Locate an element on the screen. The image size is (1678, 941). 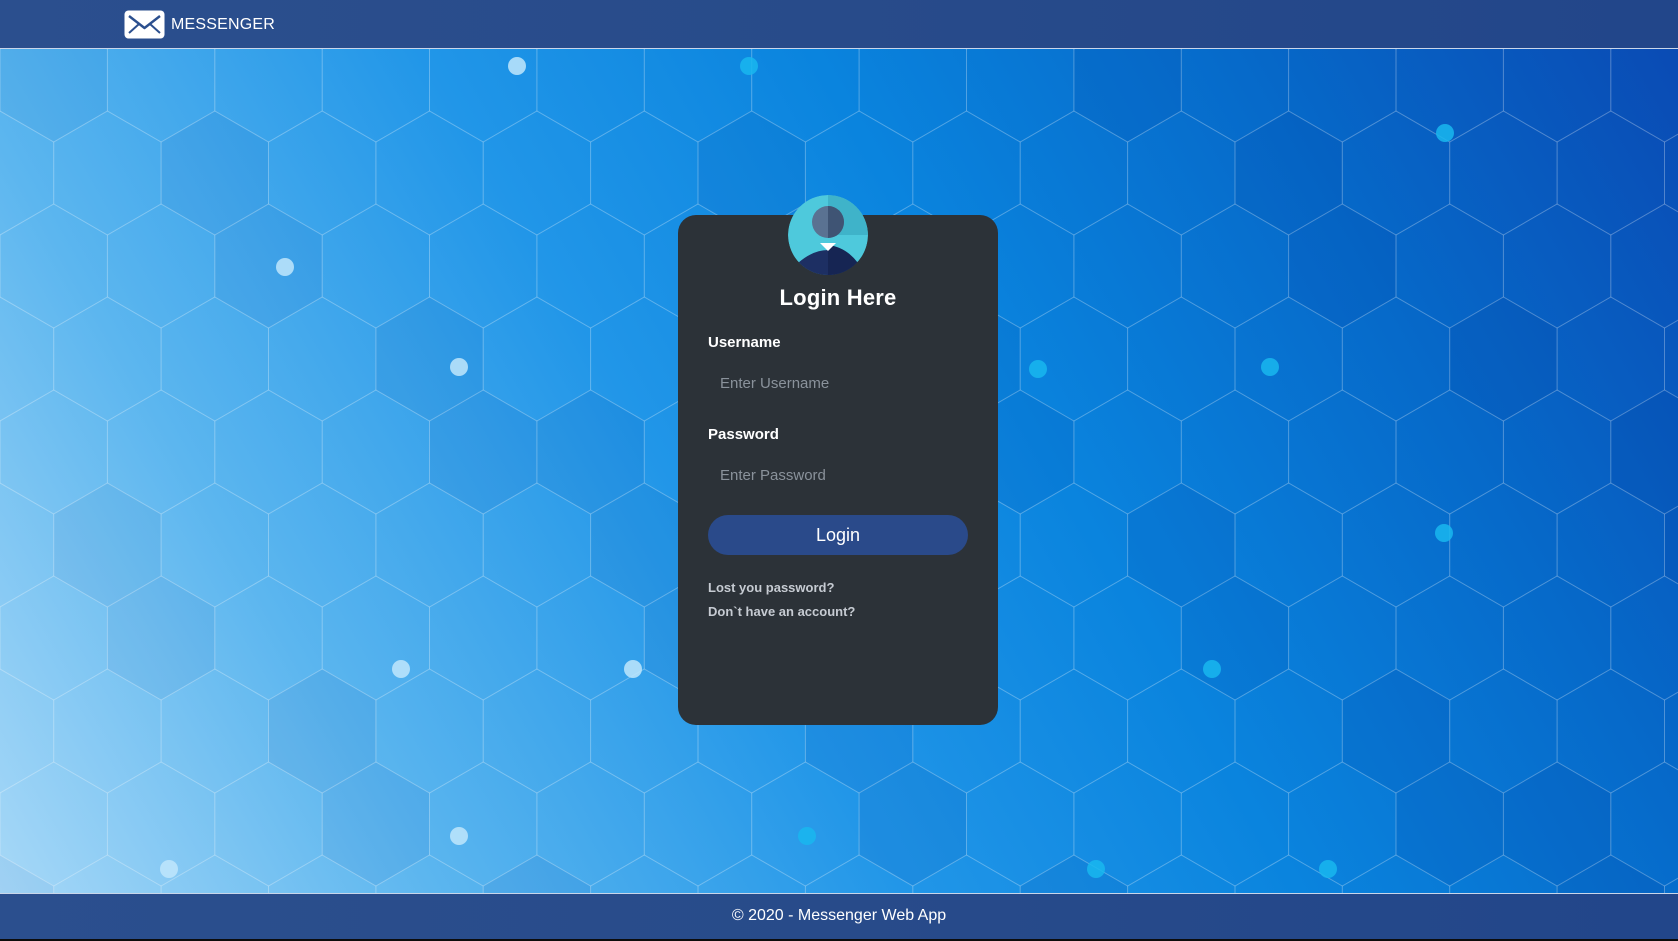
username-input is located at coordinates (838, 383).